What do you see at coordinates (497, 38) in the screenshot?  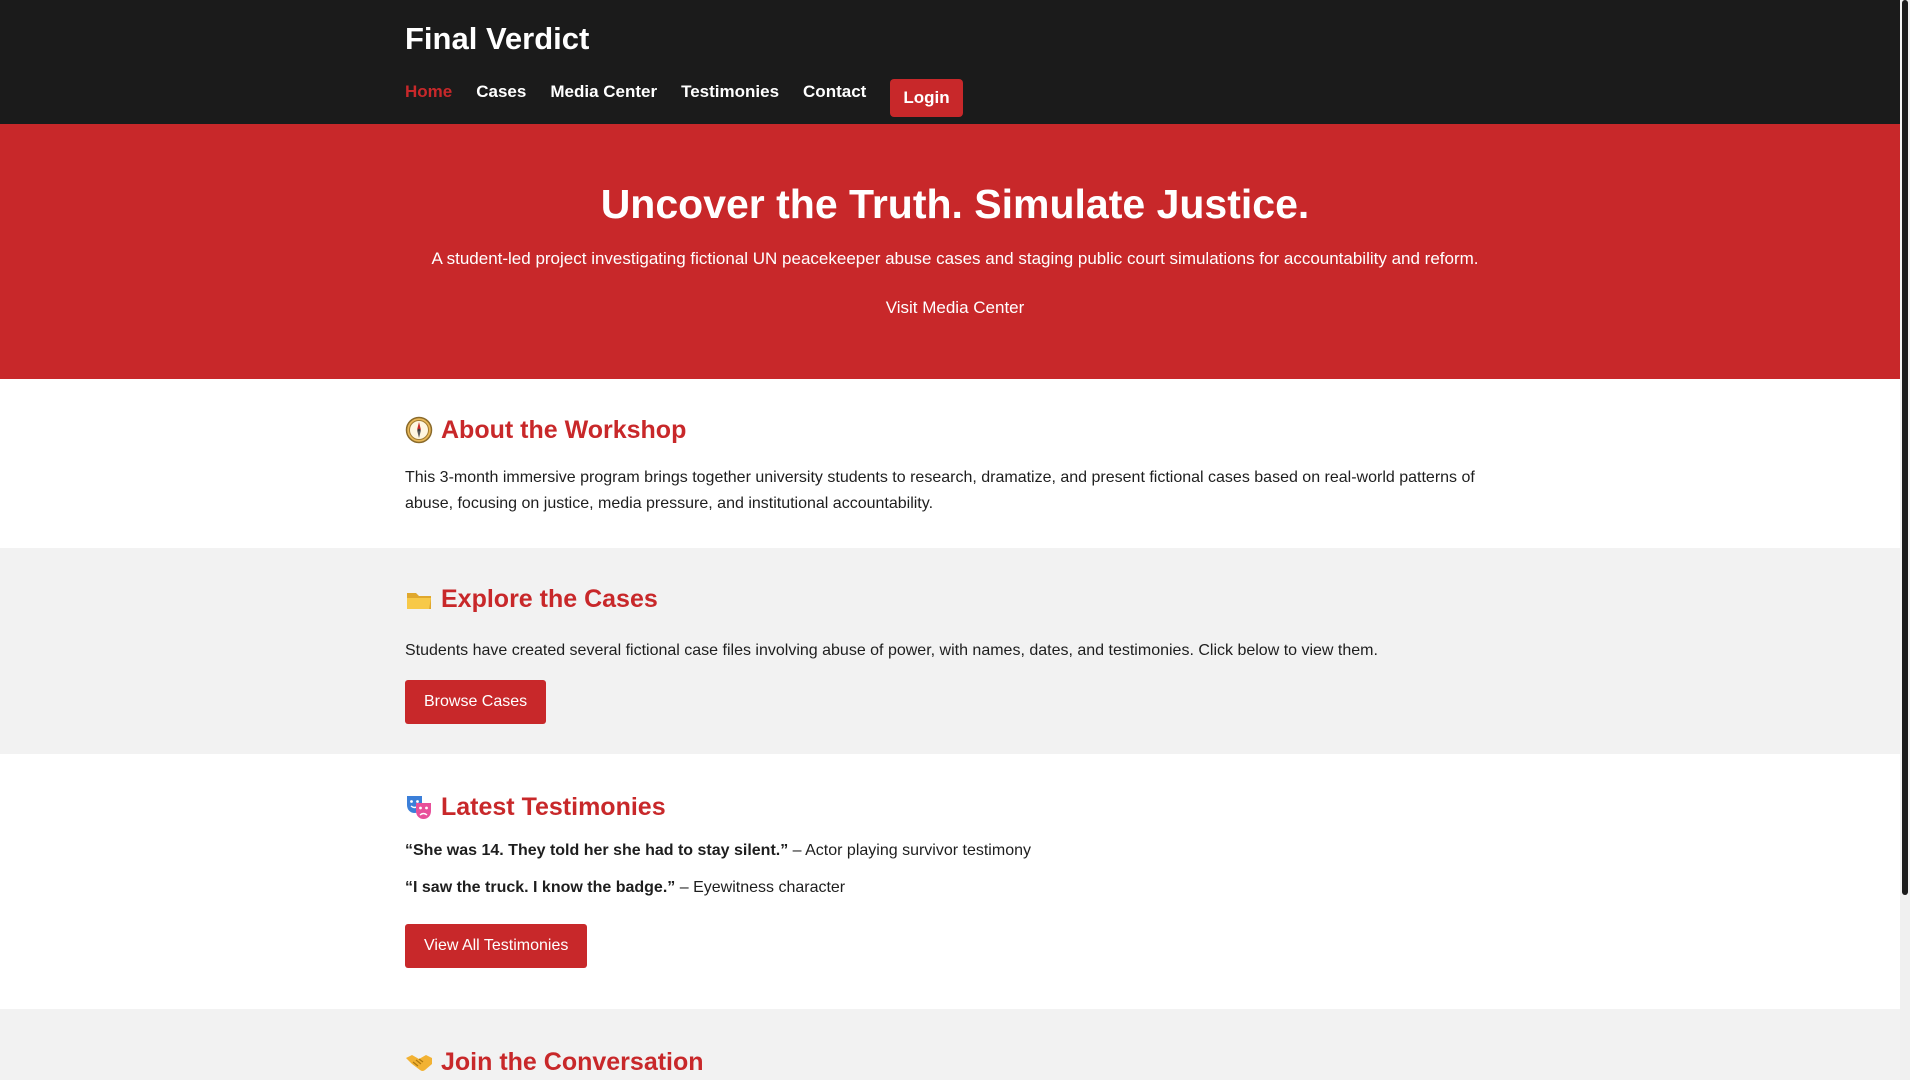 I see `site-title: Final Verdict` at bounding box center [497, 38].